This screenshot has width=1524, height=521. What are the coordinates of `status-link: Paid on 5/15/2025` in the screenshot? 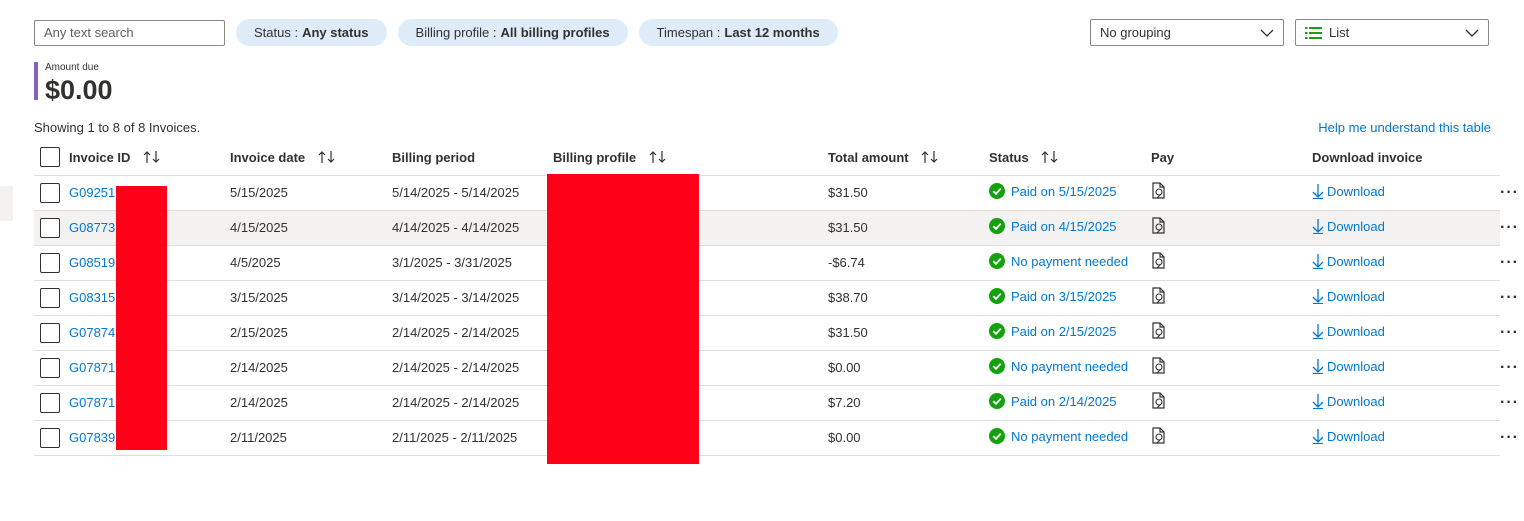 It's located at (1053, 191).